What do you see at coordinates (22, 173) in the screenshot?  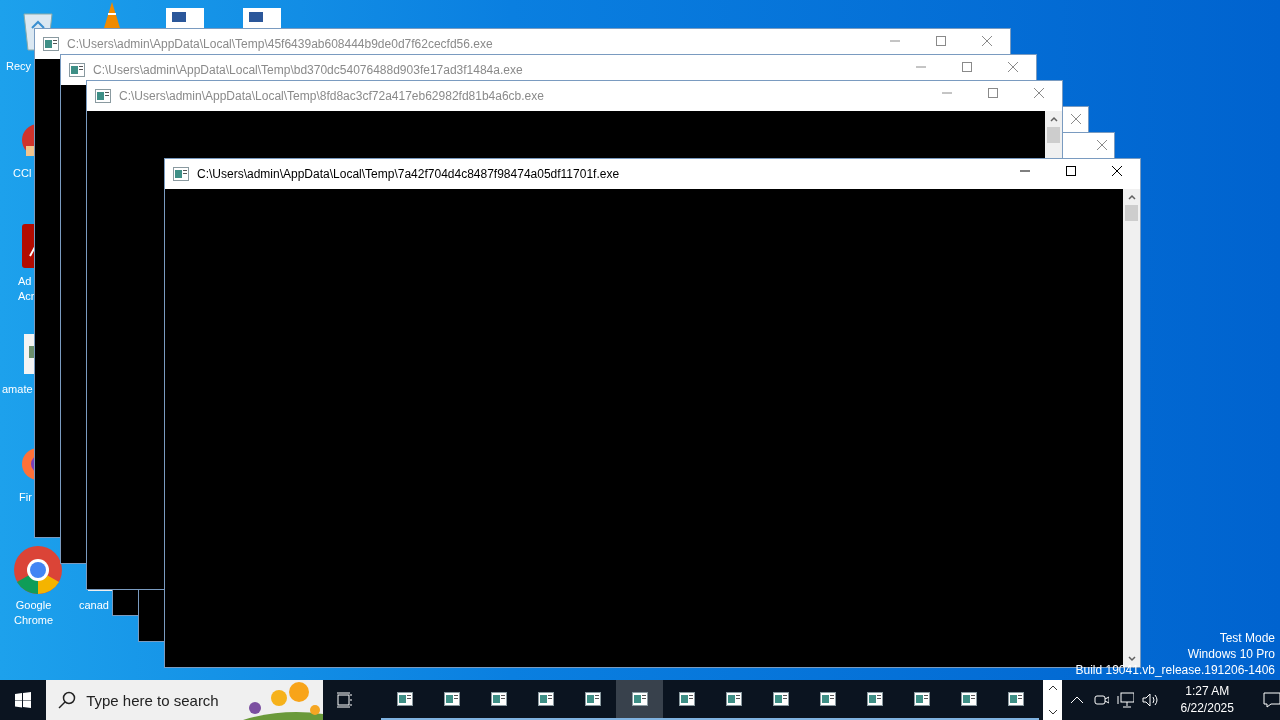 I see `desktop-icon-label: CCl` at bounding box center [22, 173].